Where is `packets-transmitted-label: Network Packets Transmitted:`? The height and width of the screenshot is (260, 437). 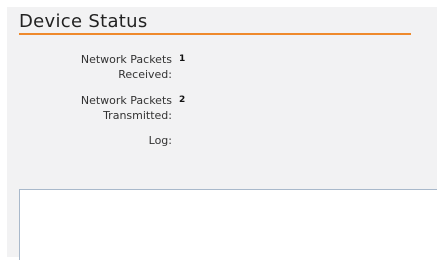 packets-transmitted-label: Network Packets Transmitted: is located at coordinates (126, 108).